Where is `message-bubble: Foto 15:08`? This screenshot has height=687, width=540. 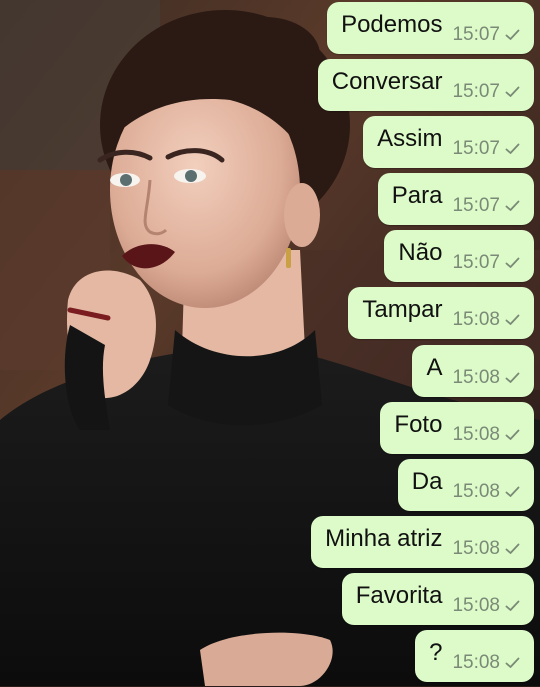
message-bubble: Foto 15:08 is located at coordinates (457, 427).